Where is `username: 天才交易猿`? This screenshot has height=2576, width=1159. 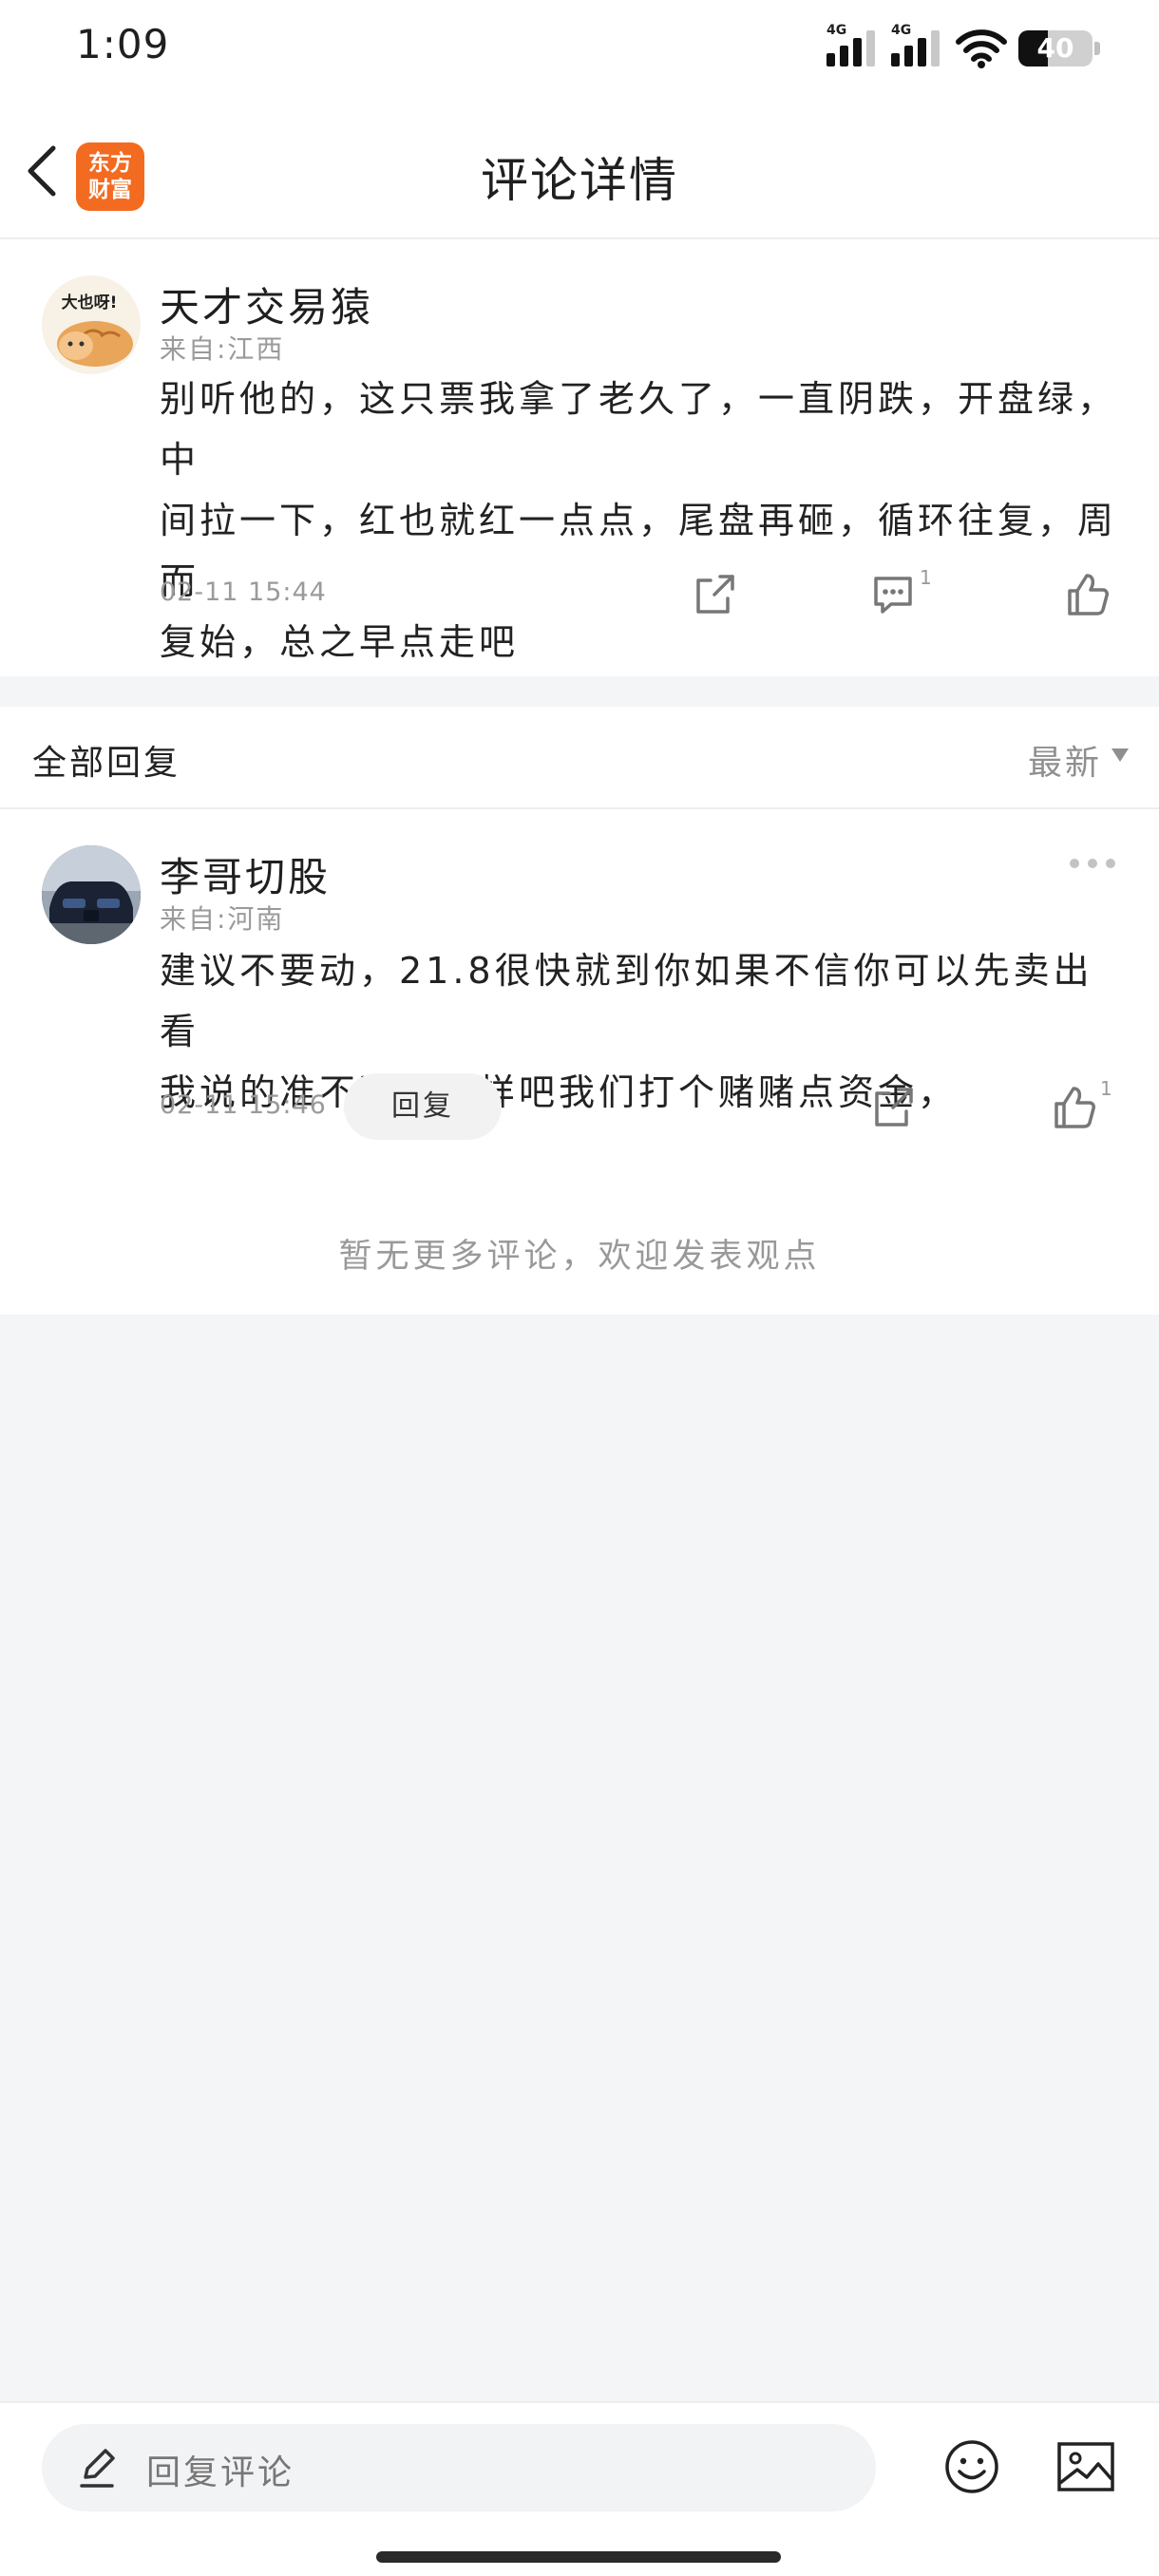 username: 天才交易猿 is located at coordinates (266, 304).